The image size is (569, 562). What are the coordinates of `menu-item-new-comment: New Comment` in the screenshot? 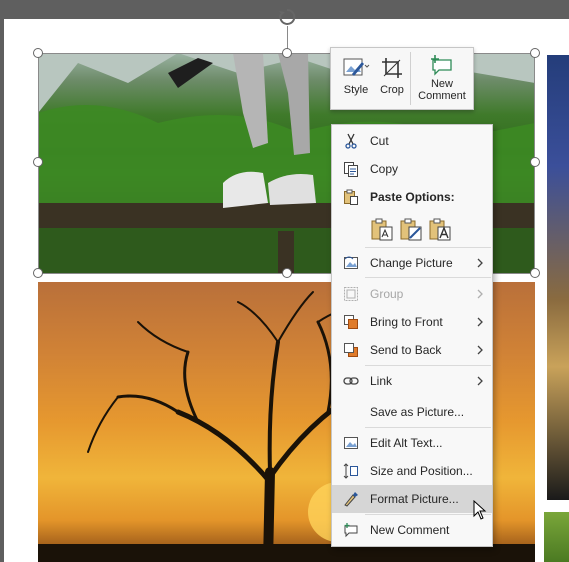 It's located at (412, 530).